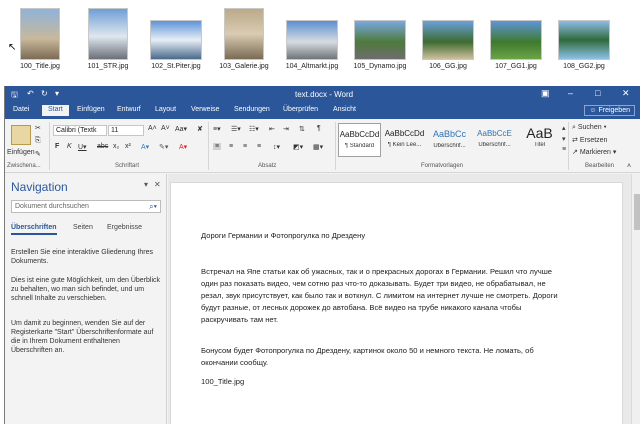 This screenshot has height=424, width=640. Describe the element at coordinates (272, 129) in the screenshot. I see `decrease-indent-icon: ⇤` at that location.